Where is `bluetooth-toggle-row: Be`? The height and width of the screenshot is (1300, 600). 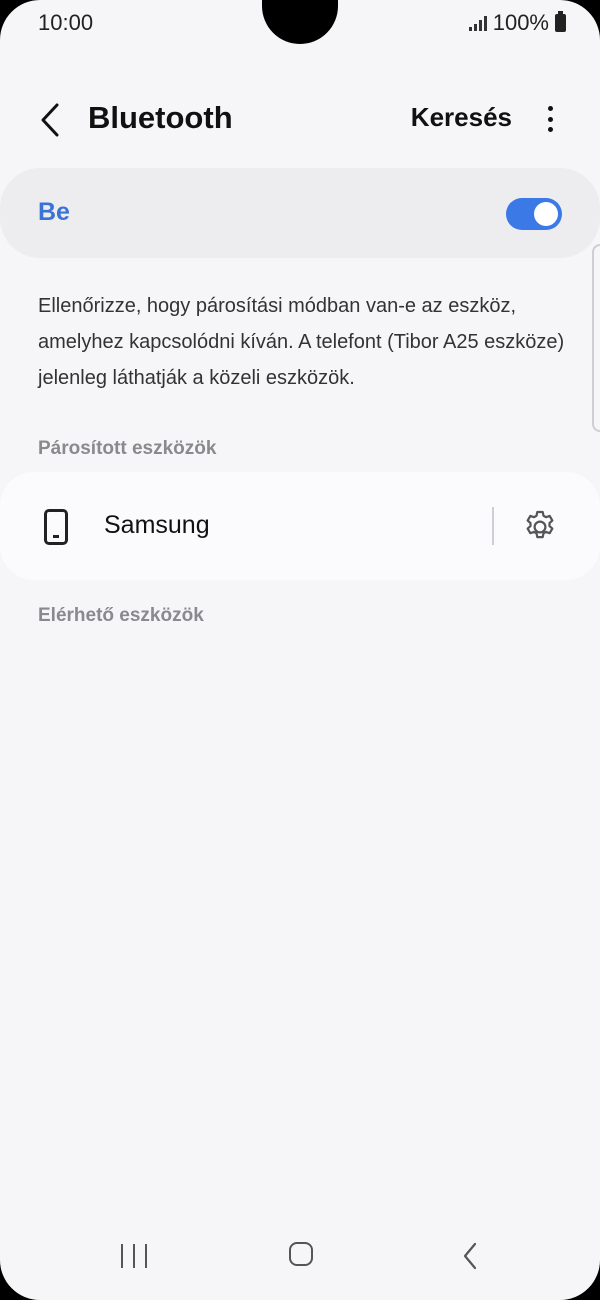
bluetooth-toggle-row: Be is located at coordinates (300, 213).